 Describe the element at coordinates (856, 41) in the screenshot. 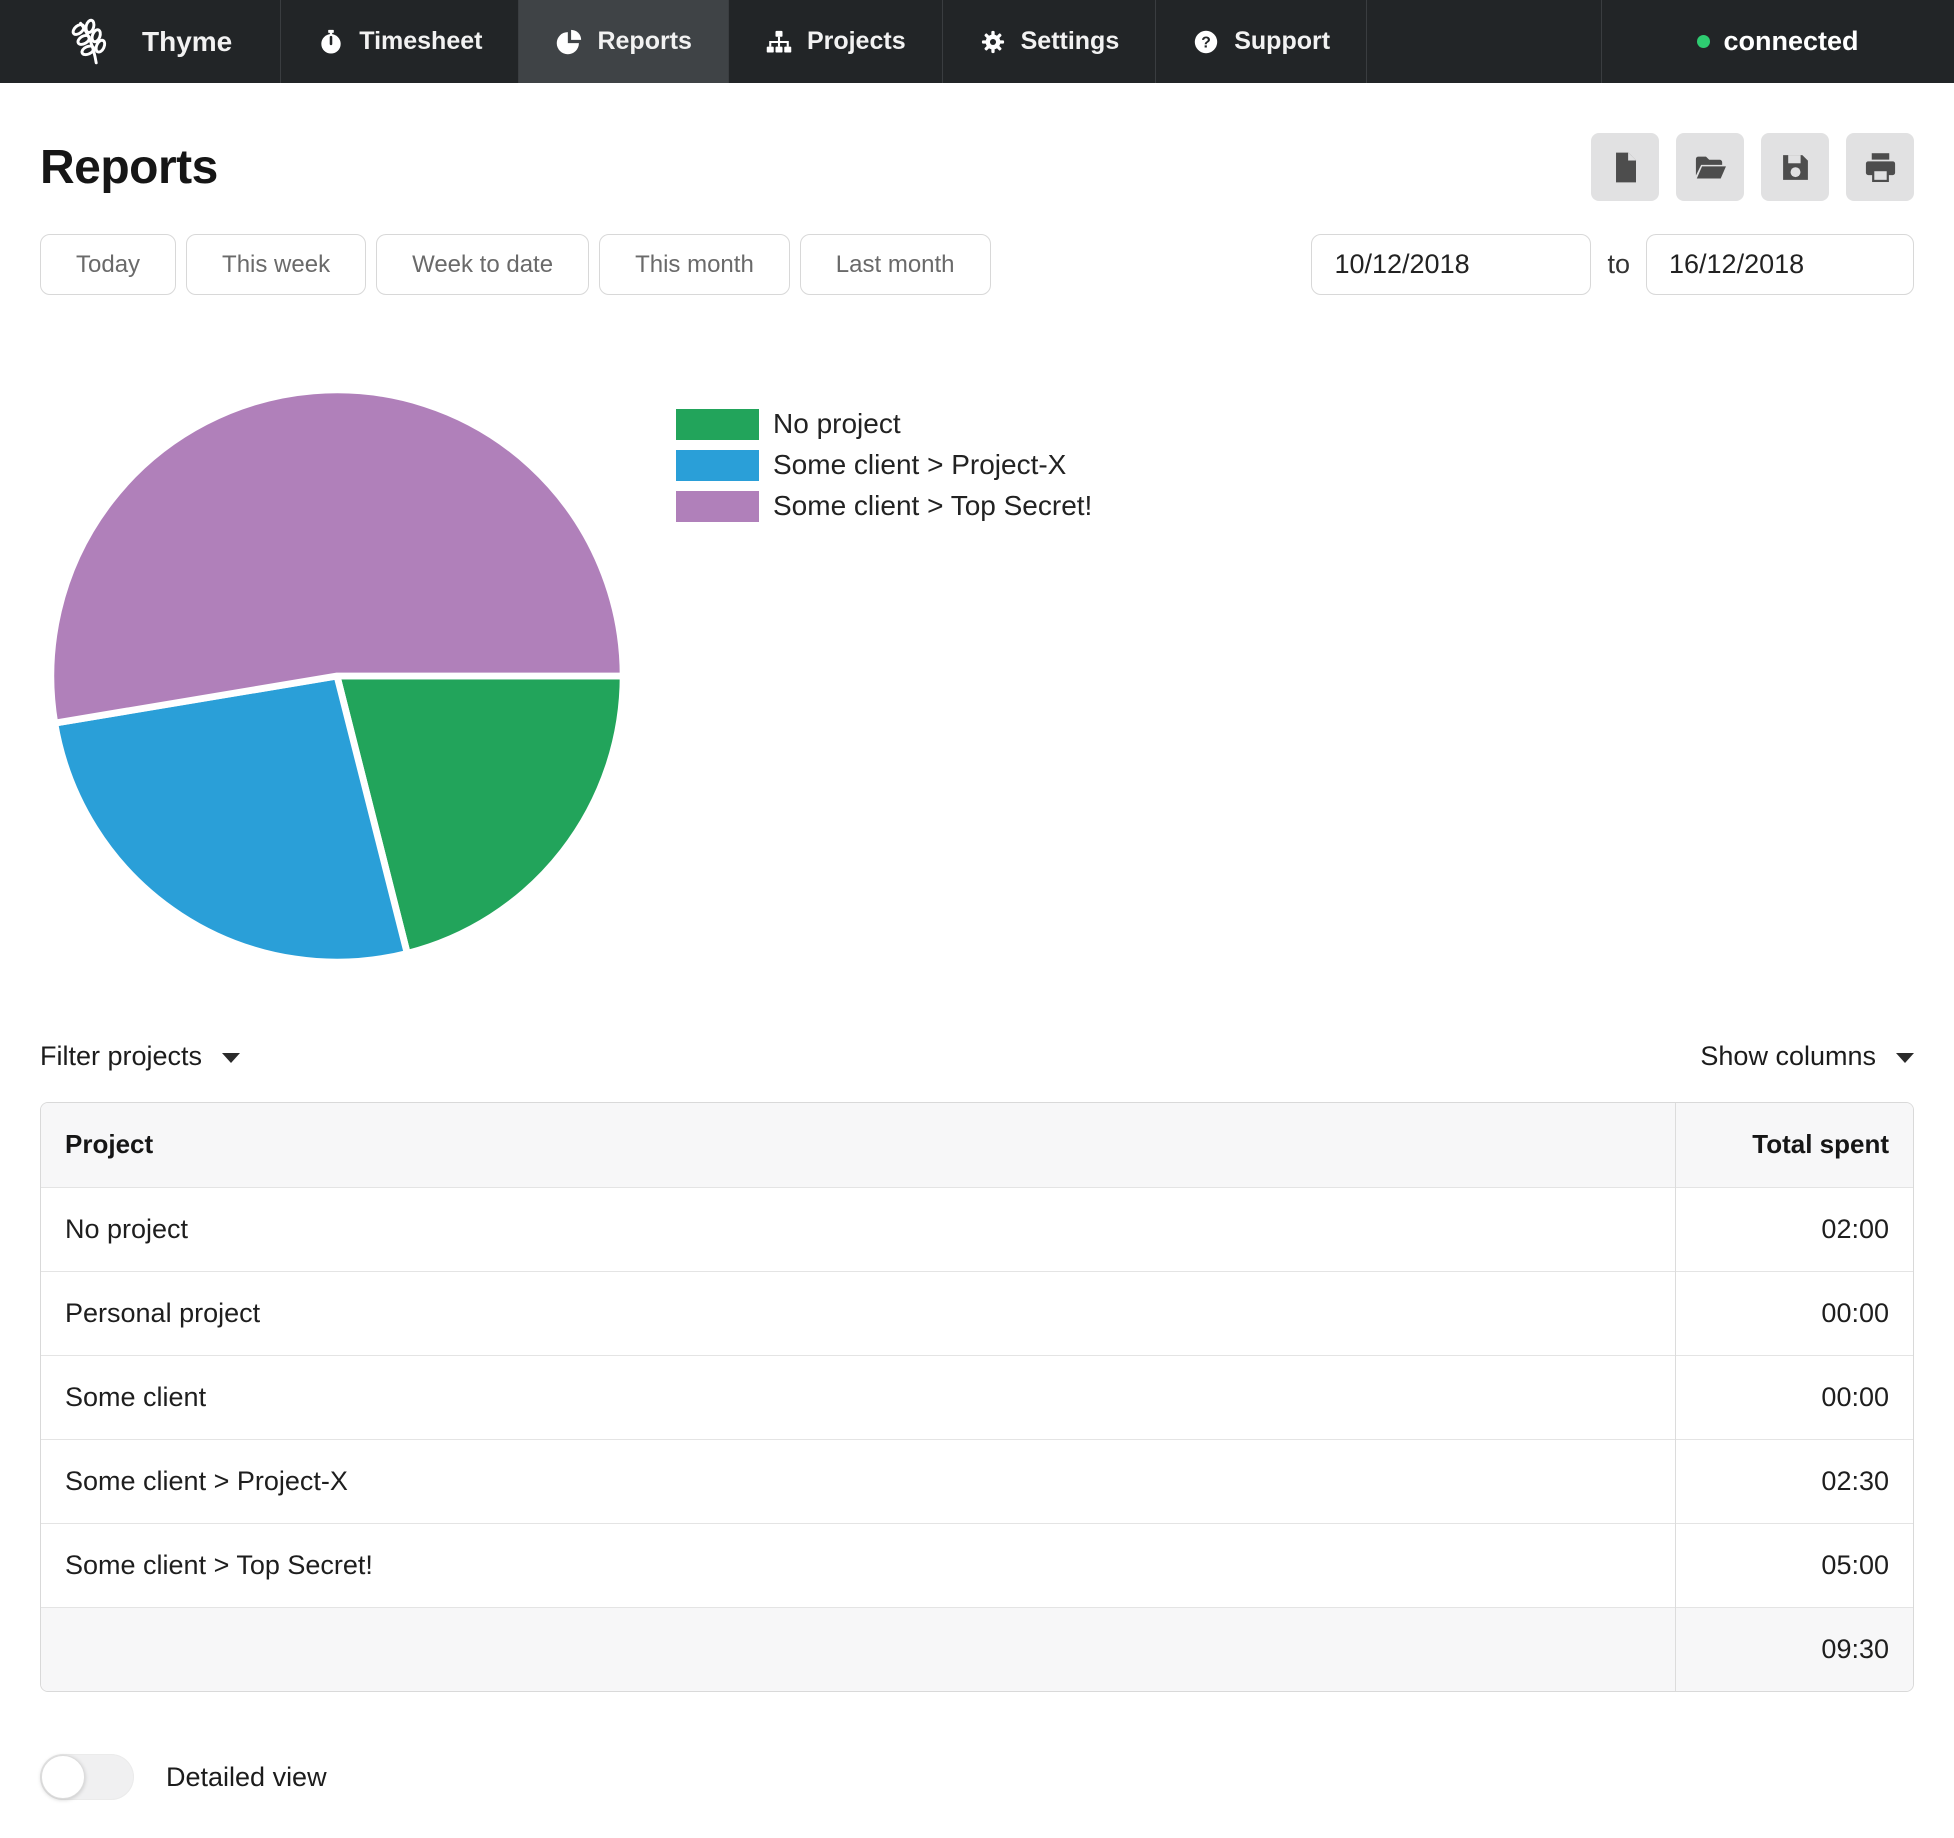

I see `nav-item-label: Projects` at that location.